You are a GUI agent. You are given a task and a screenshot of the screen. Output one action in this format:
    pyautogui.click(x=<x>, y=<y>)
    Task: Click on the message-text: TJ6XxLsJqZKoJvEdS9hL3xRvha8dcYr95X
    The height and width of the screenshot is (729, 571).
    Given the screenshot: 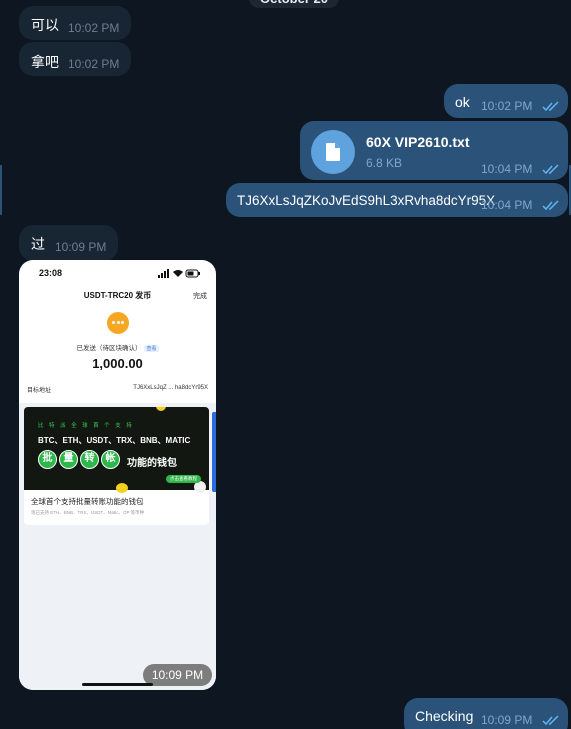 What is the action you would take?
    pyautogui.click(x=366, y=200)
    